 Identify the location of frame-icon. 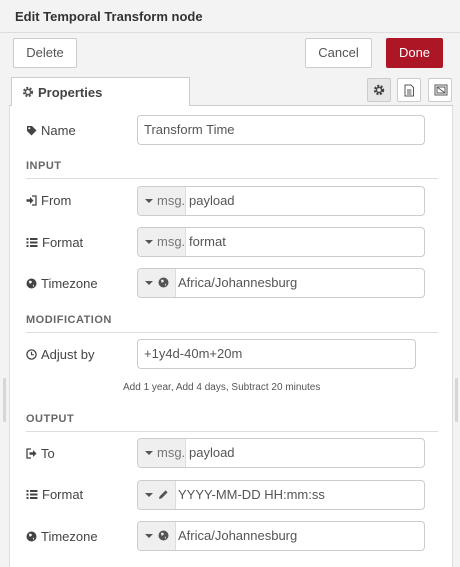
(441, 90).